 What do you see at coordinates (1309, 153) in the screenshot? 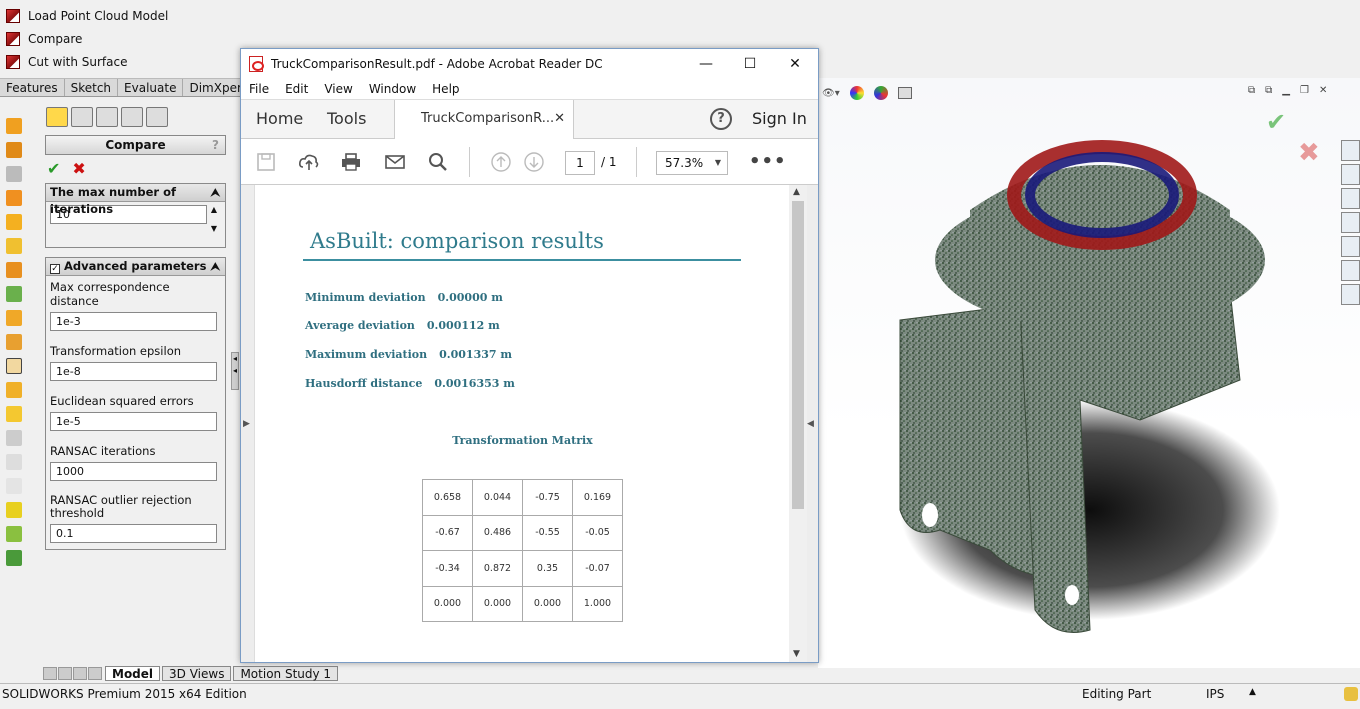
I see `confirm-cancel-icon: ✖` at bounding box center [1309, 153].